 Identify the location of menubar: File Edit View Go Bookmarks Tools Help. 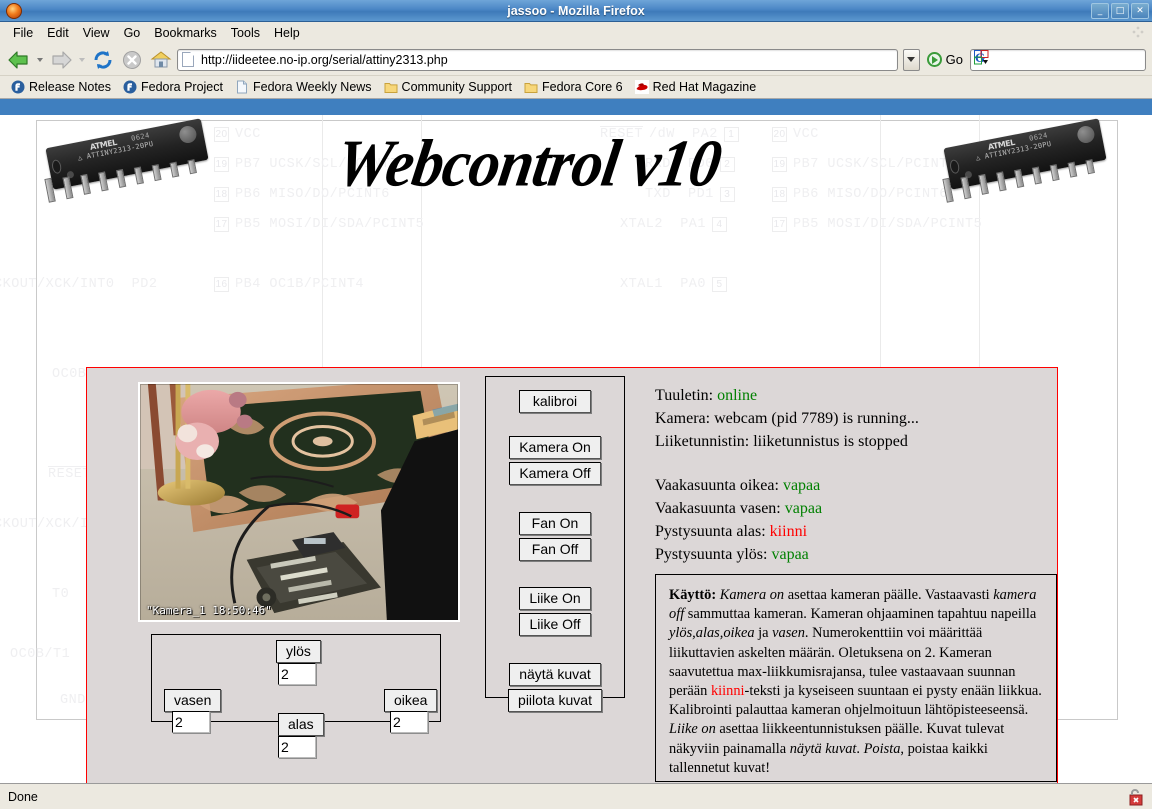
(576, 33).